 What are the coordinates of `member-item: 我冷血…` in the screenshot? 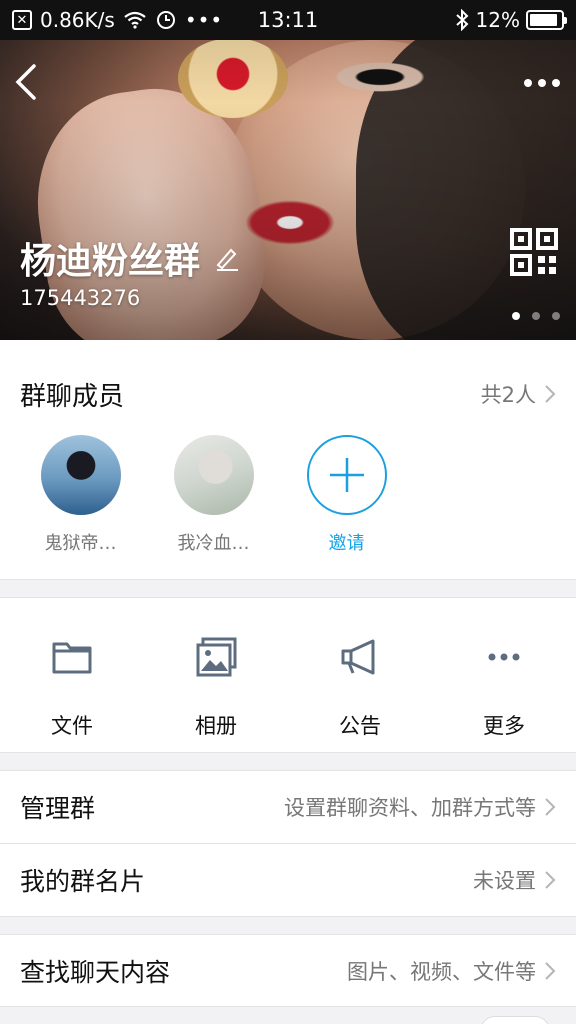 It's located at (213, 495).